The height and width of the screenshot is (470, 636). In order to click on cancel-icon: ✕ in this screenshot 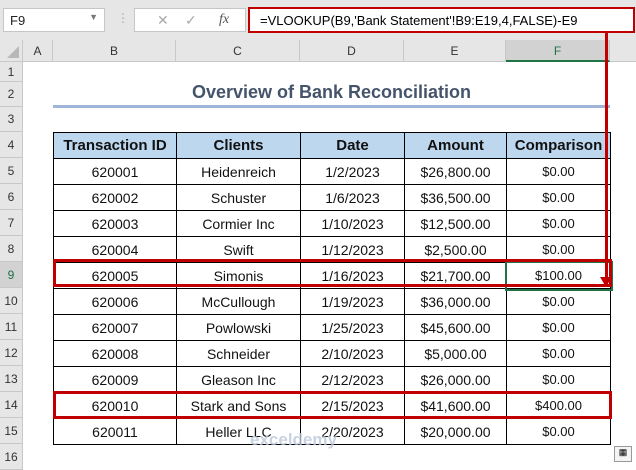, I will do `click(163, 20)`.